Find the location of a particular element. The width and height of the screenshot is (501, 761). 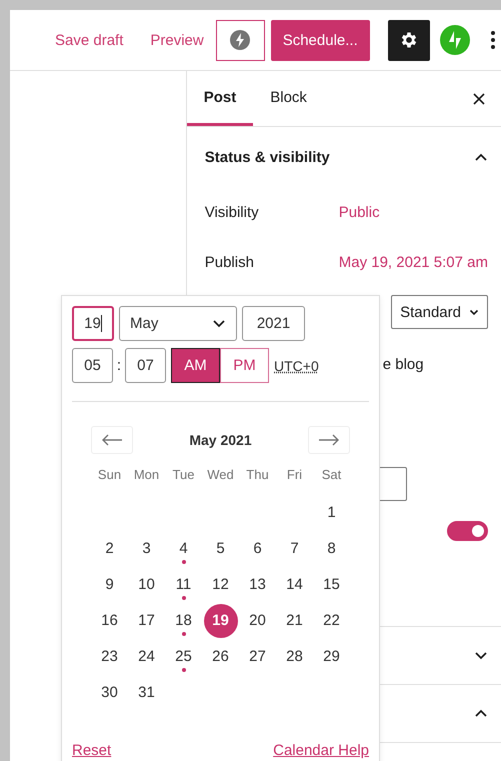

settings-button is located at coordinates (409, 40).